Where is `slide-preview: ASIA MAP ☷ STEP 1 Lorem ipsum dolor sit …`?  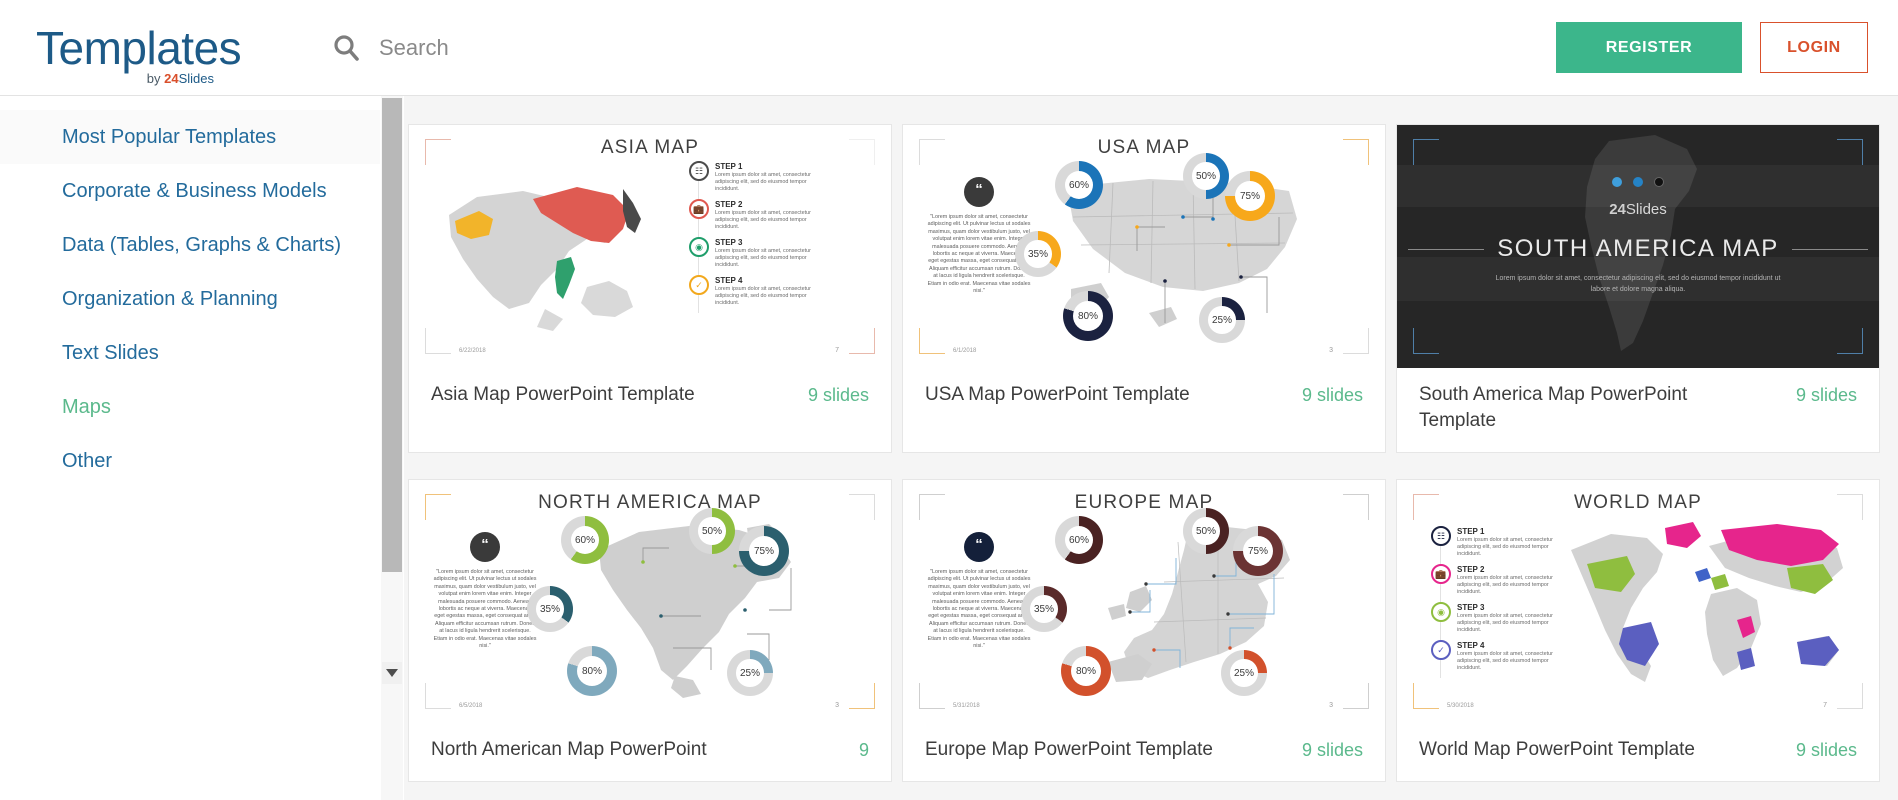 slide-preview: ASIA MAP ☷ STEP 1 Lorem ipsum dolor sit … is located at coordinates (650, 246).